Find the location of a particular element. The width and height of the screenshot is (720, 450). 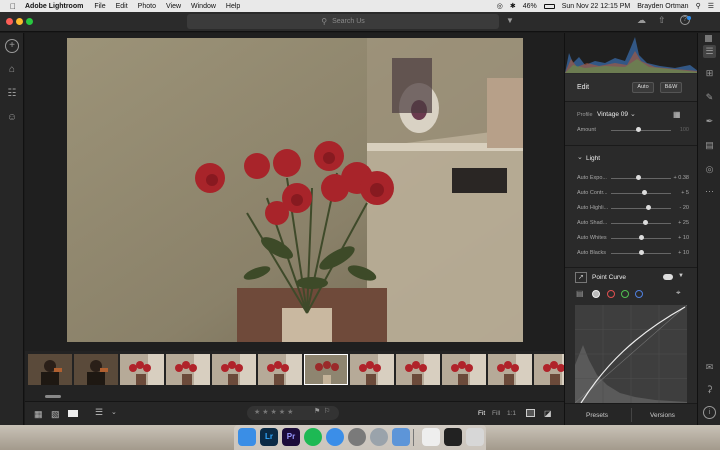

keywords-icon: ⚳ is located at coordinates (709, 389).